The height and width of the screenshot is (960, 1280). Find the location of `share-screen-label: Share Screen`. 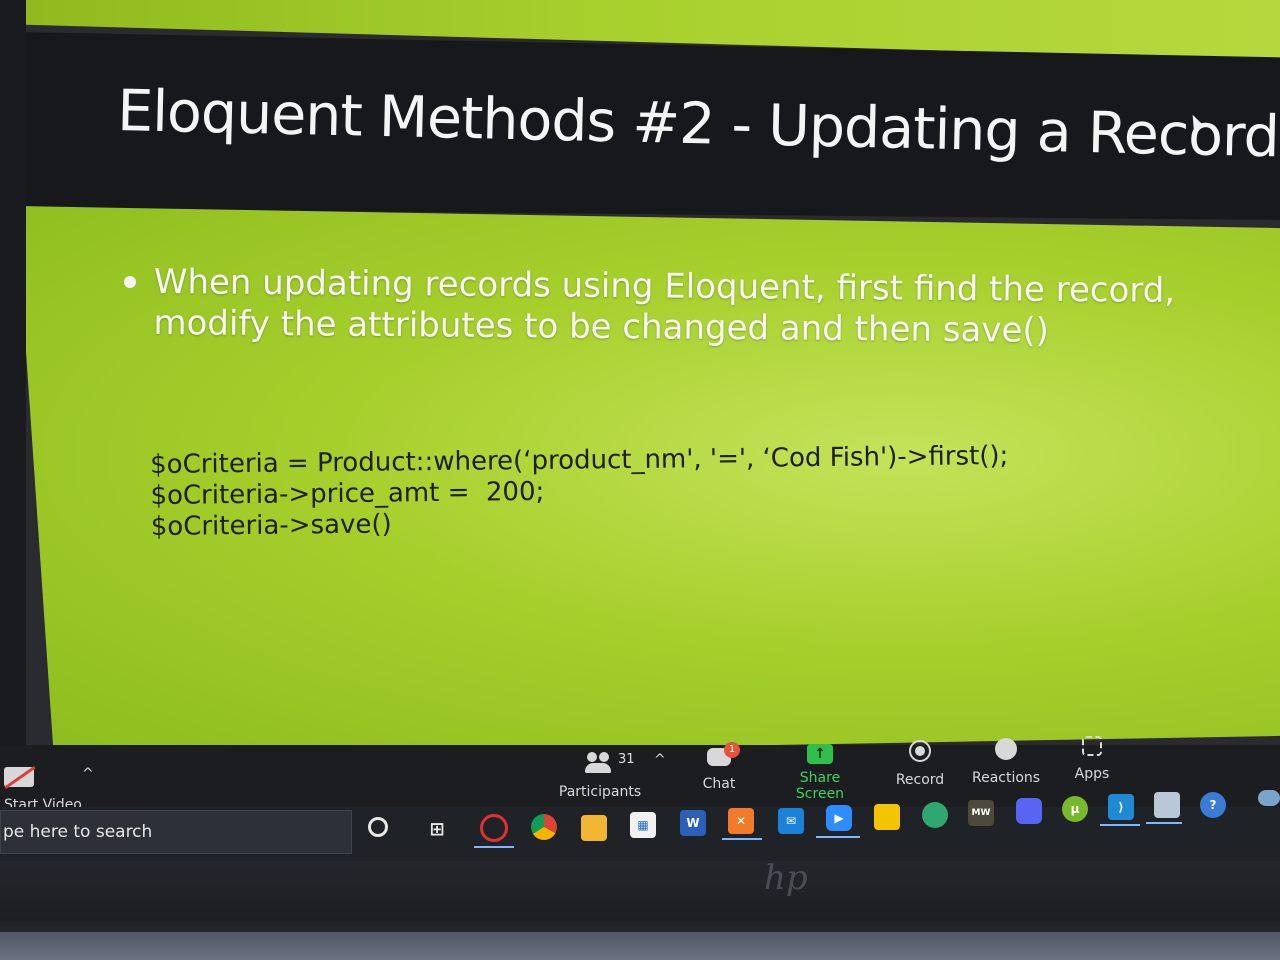

share-screen-label: Share Screen is located at coordinates (820, 786).